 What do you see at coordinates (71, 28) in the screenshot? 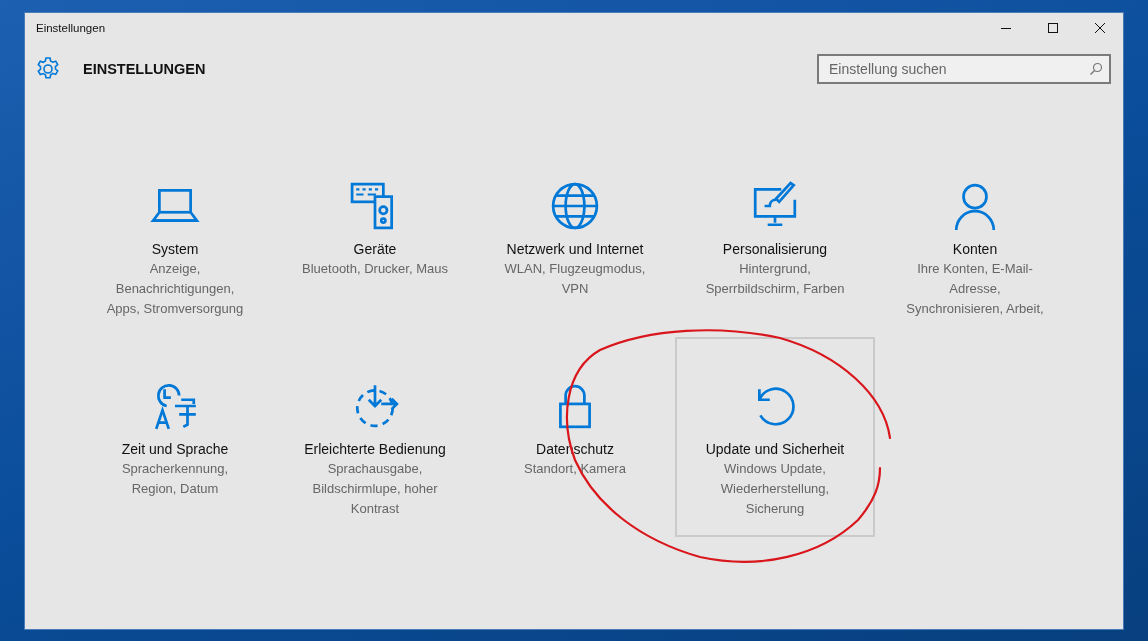
I see `window-title: Einstellungen` at bounding box center [71, 28].